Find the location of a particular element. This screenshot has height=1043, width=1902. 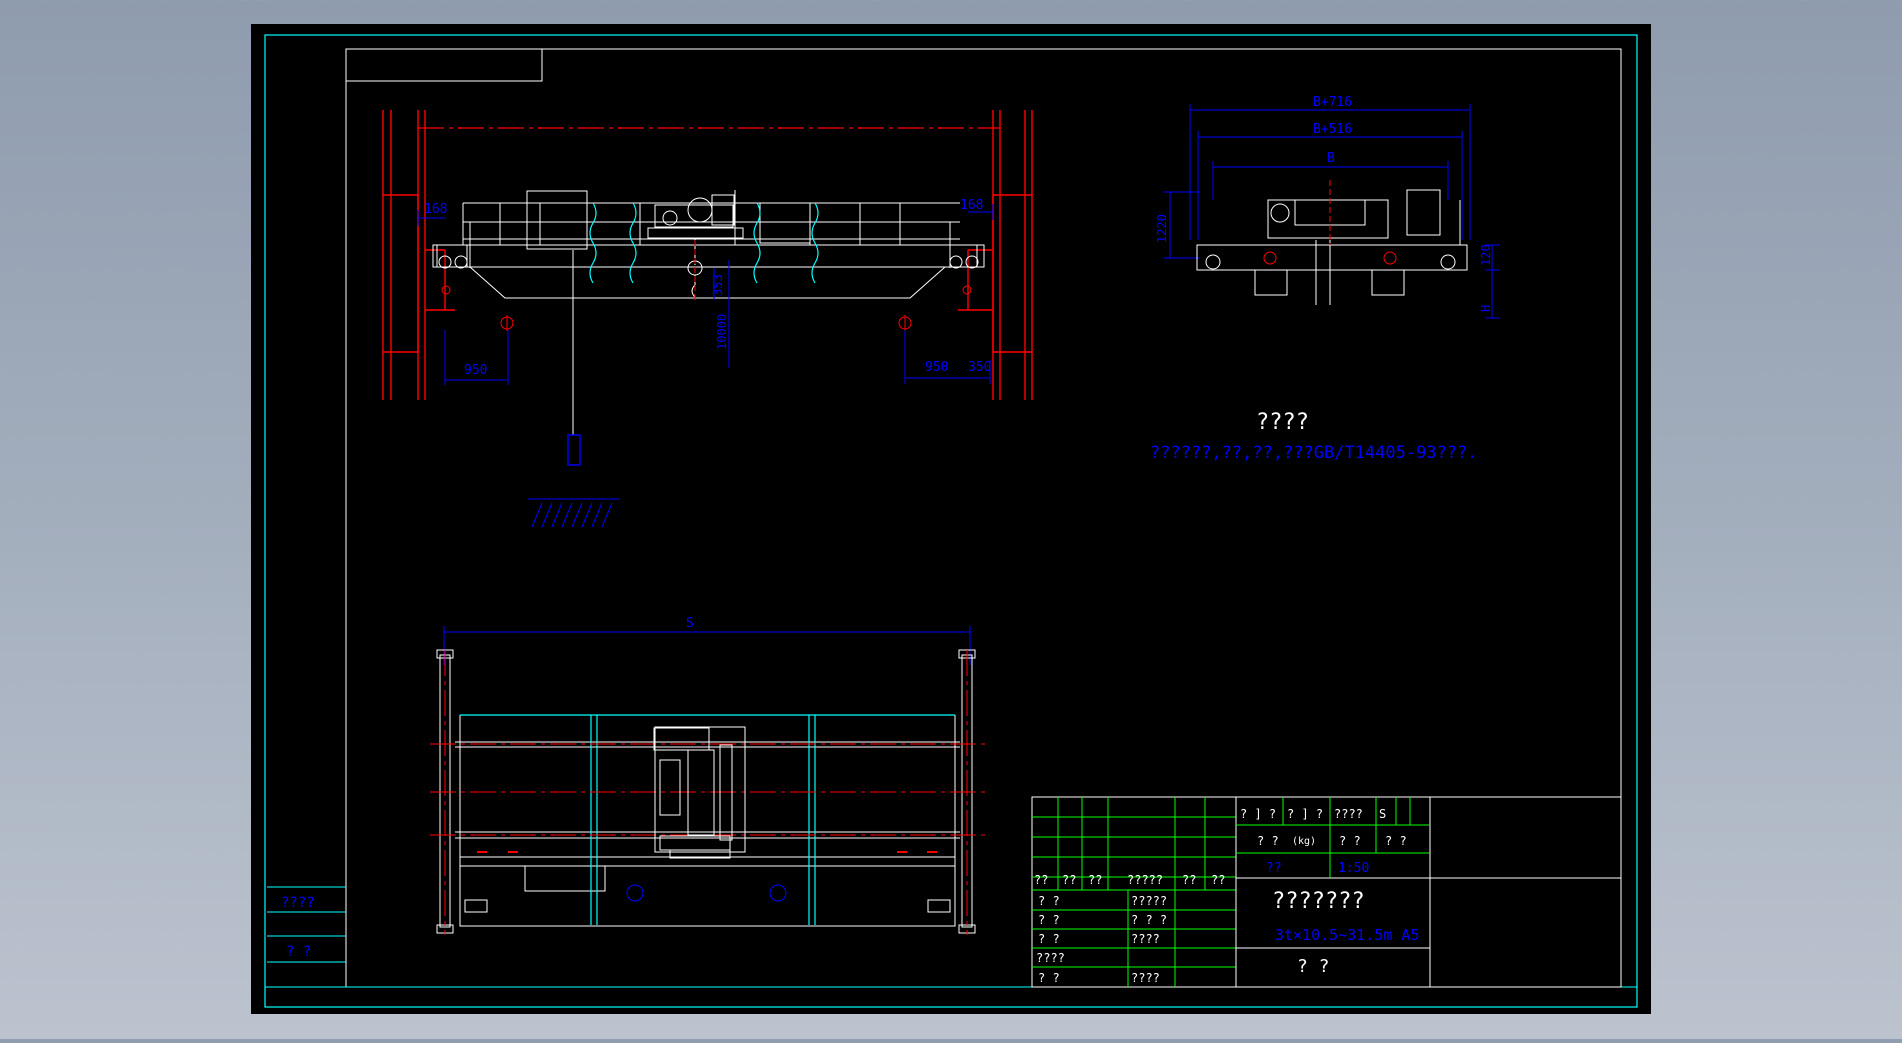

tb-row5-b: ???? is located at coordinates (1145, 978).